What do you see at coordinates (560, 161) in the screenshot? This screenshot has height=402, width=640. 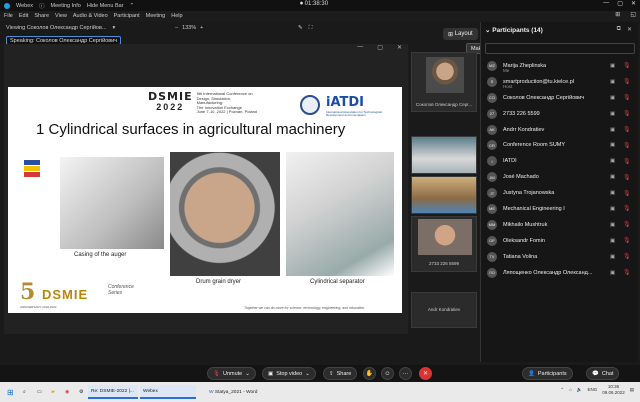 I see `participant-row: I IATDI ▣ 🎙` at bounding box center [560, 161].